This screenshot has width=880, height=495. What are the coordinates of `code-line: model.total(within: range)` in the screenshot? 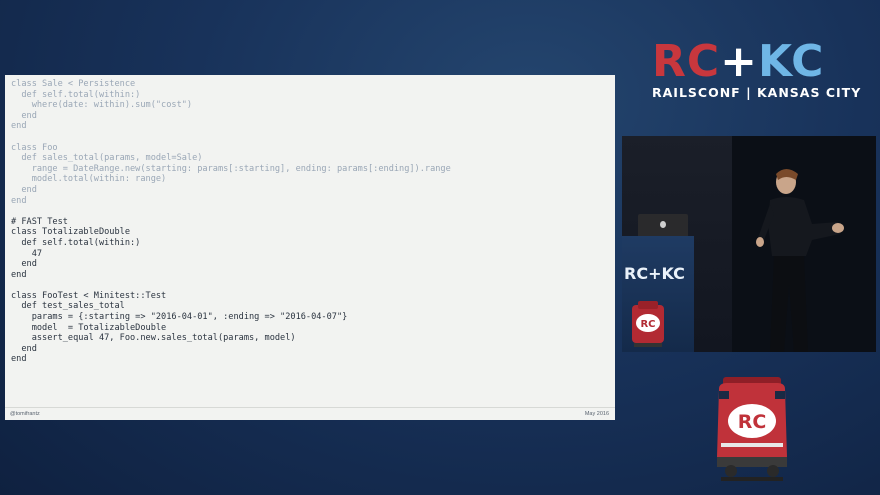 It's located at (89, 179).